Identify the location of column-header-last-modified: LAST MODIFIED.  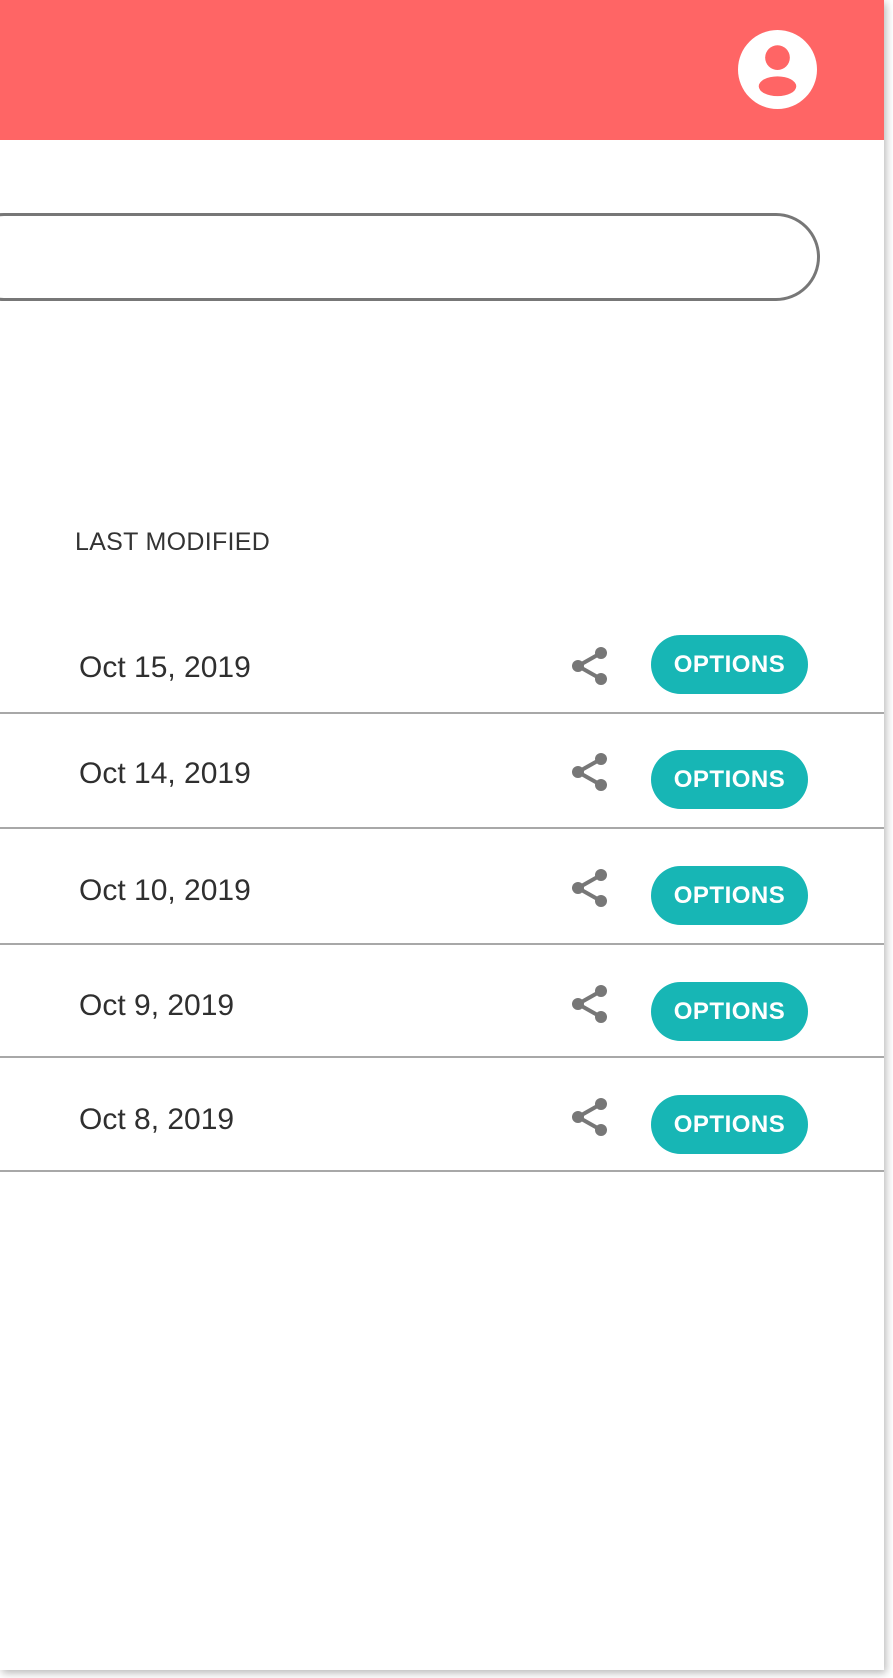
(173, 542).